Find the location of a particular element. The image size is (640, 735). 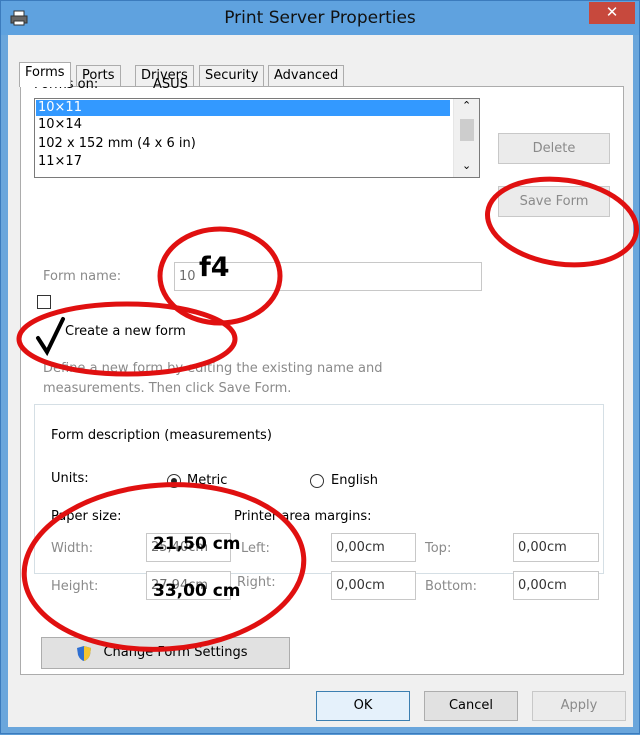

window-title: Print Server Properties is located at coordinates (320, 18).